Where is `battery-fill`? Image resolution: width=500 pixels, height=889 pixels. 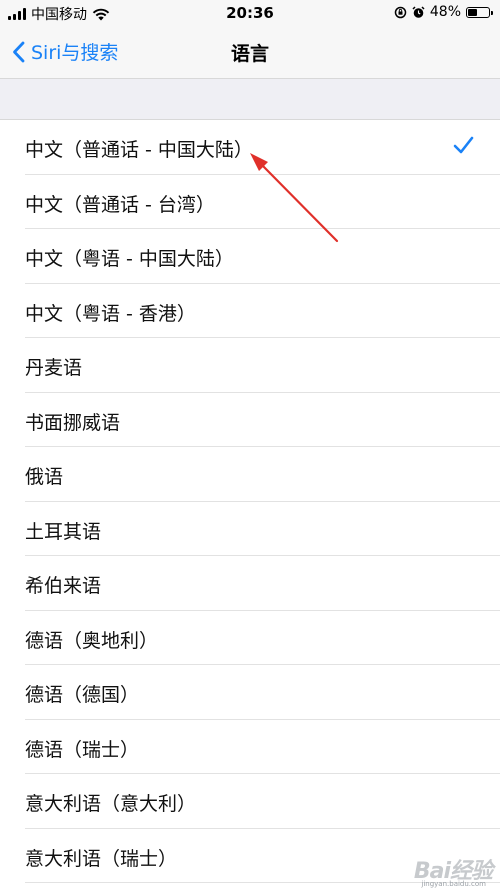 battery-fill is located at coordinates (472, 12).